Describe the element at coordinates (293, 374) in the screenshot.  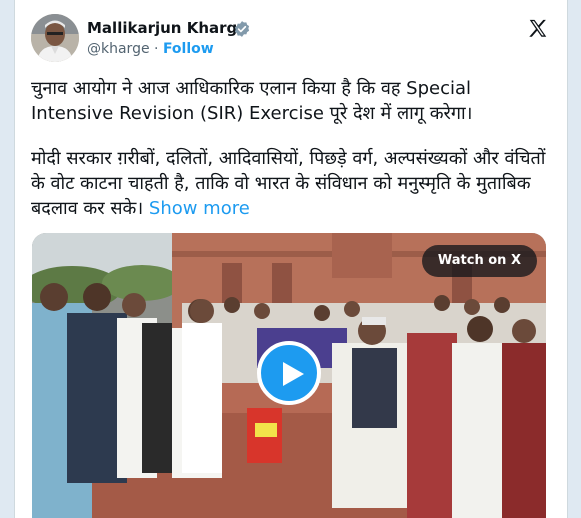
I see `play-icon` at that location.